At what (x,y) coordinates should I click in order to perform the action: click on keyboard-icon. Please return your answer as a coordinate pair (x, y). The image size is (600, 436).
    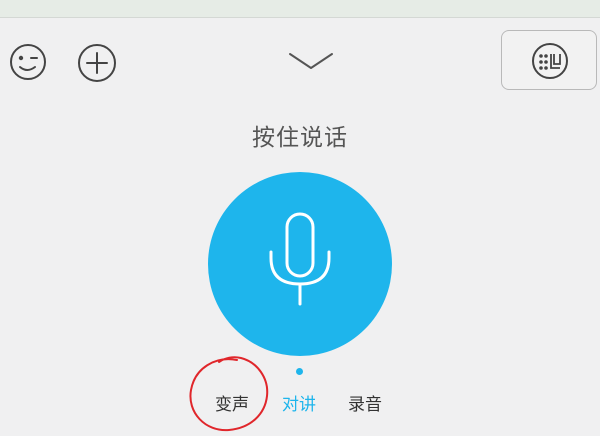
    Looking at the image, I should click on (550, 61).